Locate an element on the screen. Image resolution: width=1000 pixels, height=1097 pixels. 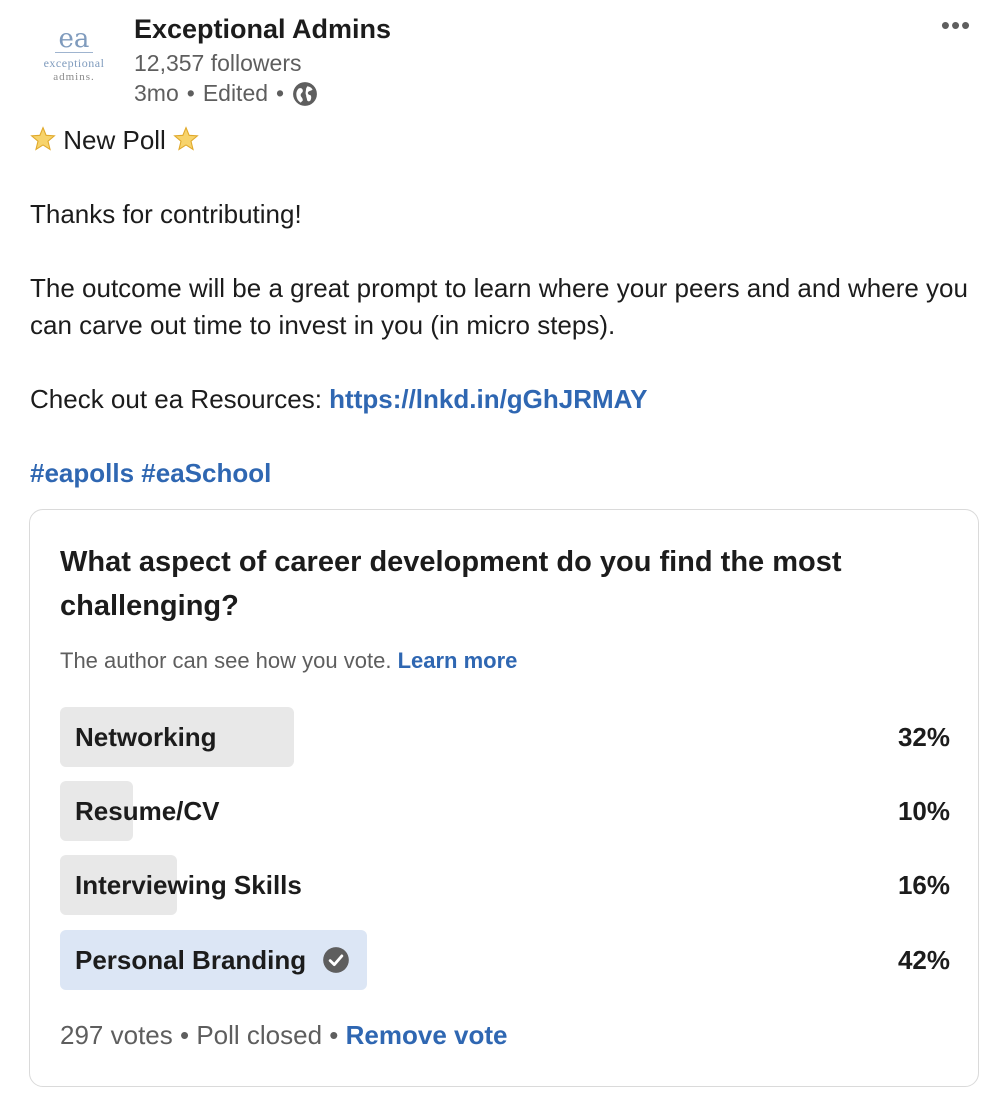
resources-prefix: Check out ea Resources: is located at coordinates (180, 399).